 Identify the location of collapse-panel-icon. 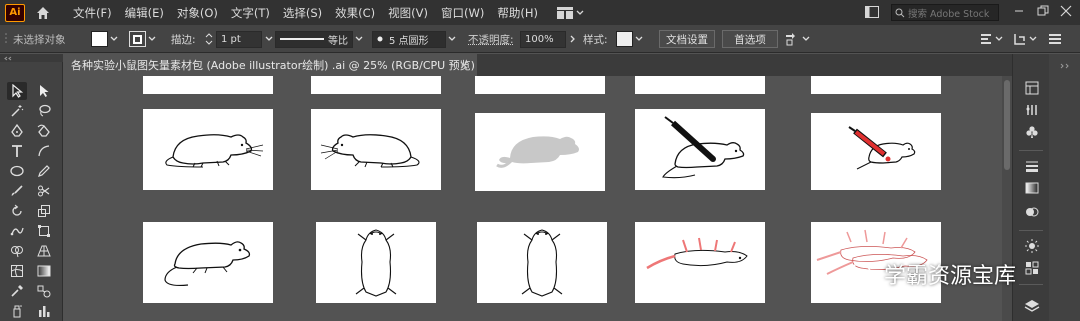
(14, 58).